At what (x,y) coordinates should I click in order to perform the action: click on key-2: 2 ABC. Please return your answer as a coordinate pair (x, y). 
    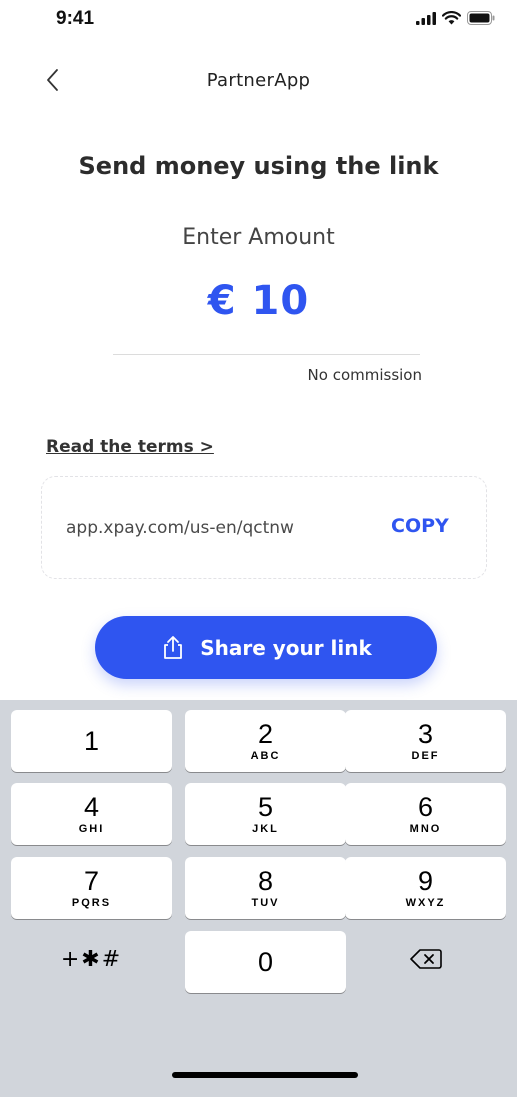
    Looking at the image, I should click on (265, 741).